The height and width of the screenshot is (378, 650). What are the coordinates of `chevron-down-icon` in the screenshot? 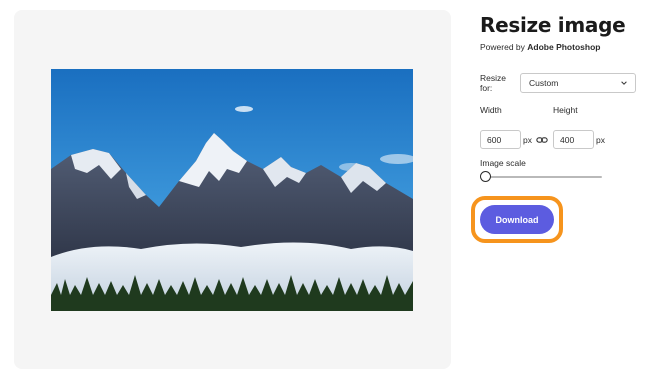 It's located at (624, 83).